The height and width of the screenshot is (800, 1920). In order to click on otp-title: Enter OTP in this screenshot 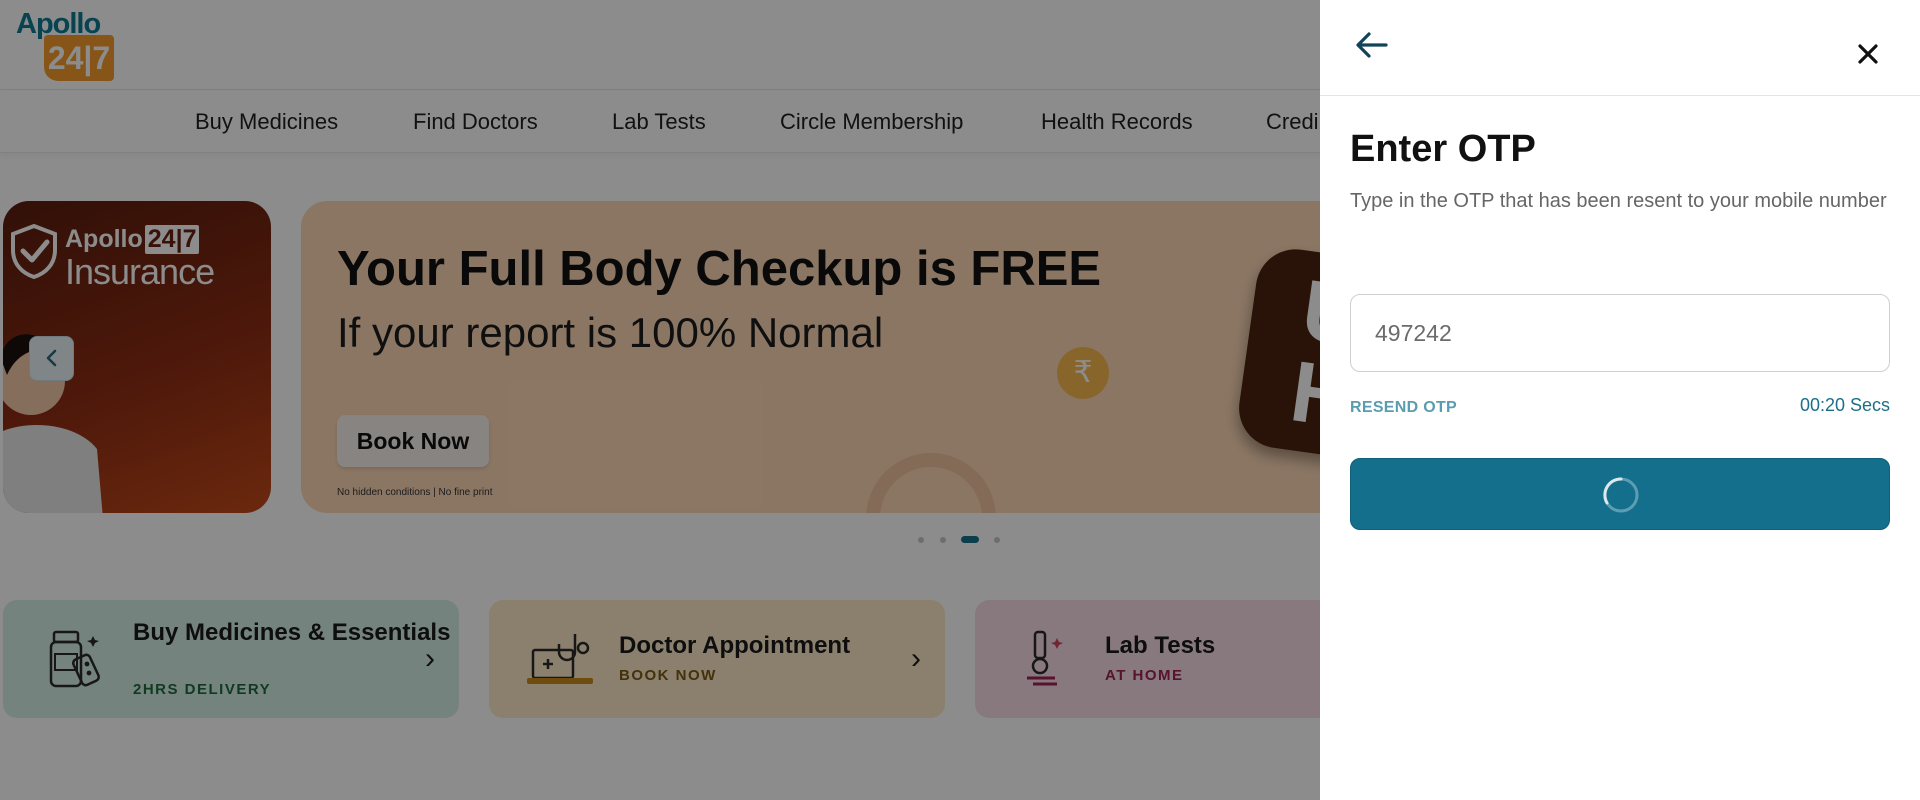, I will do `click(1443, 149)`.